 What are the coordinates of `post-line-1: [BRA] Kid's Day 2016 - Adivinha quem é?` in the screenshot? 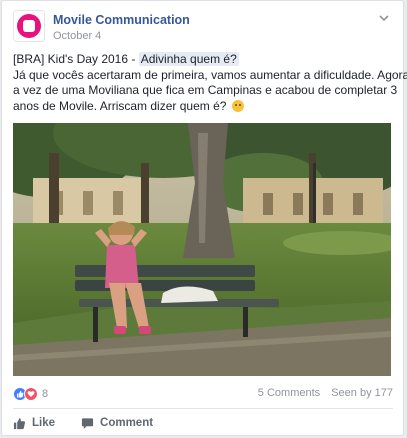 It's located at (205, 60).